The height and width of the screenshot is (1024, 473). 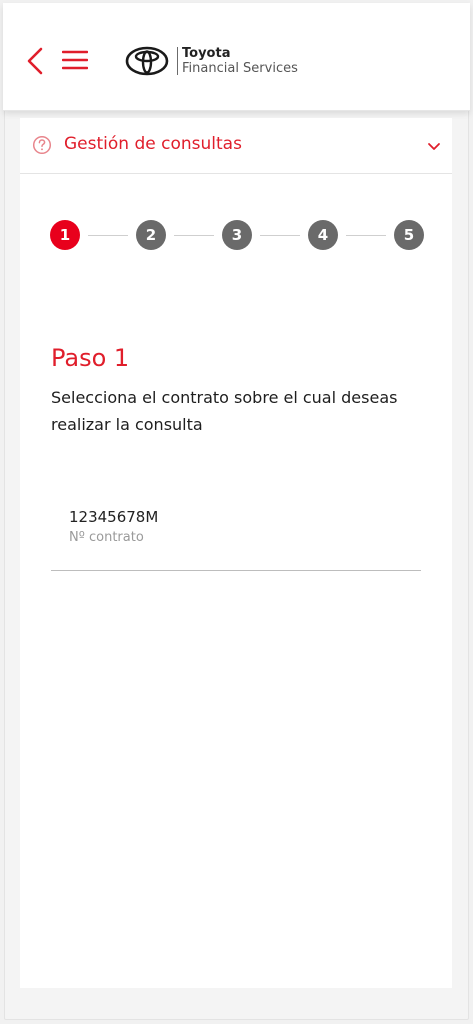 I want to click on brand-text: Toyota Financial Services, so click(x=240, y=61).